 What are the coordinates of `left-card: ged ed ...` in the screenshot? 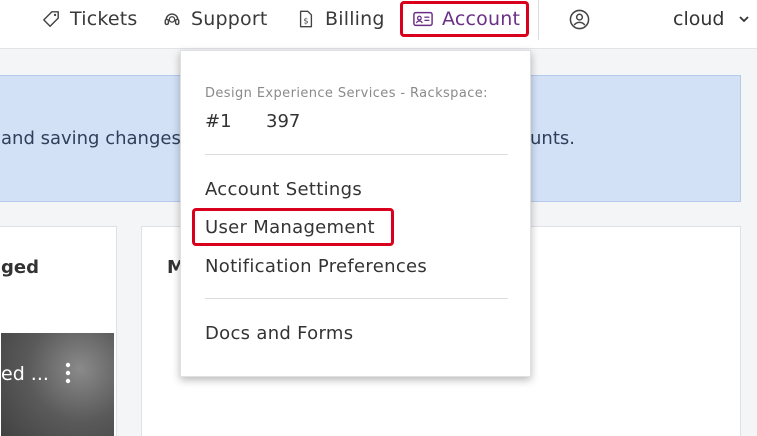 It's located at (58, 331).